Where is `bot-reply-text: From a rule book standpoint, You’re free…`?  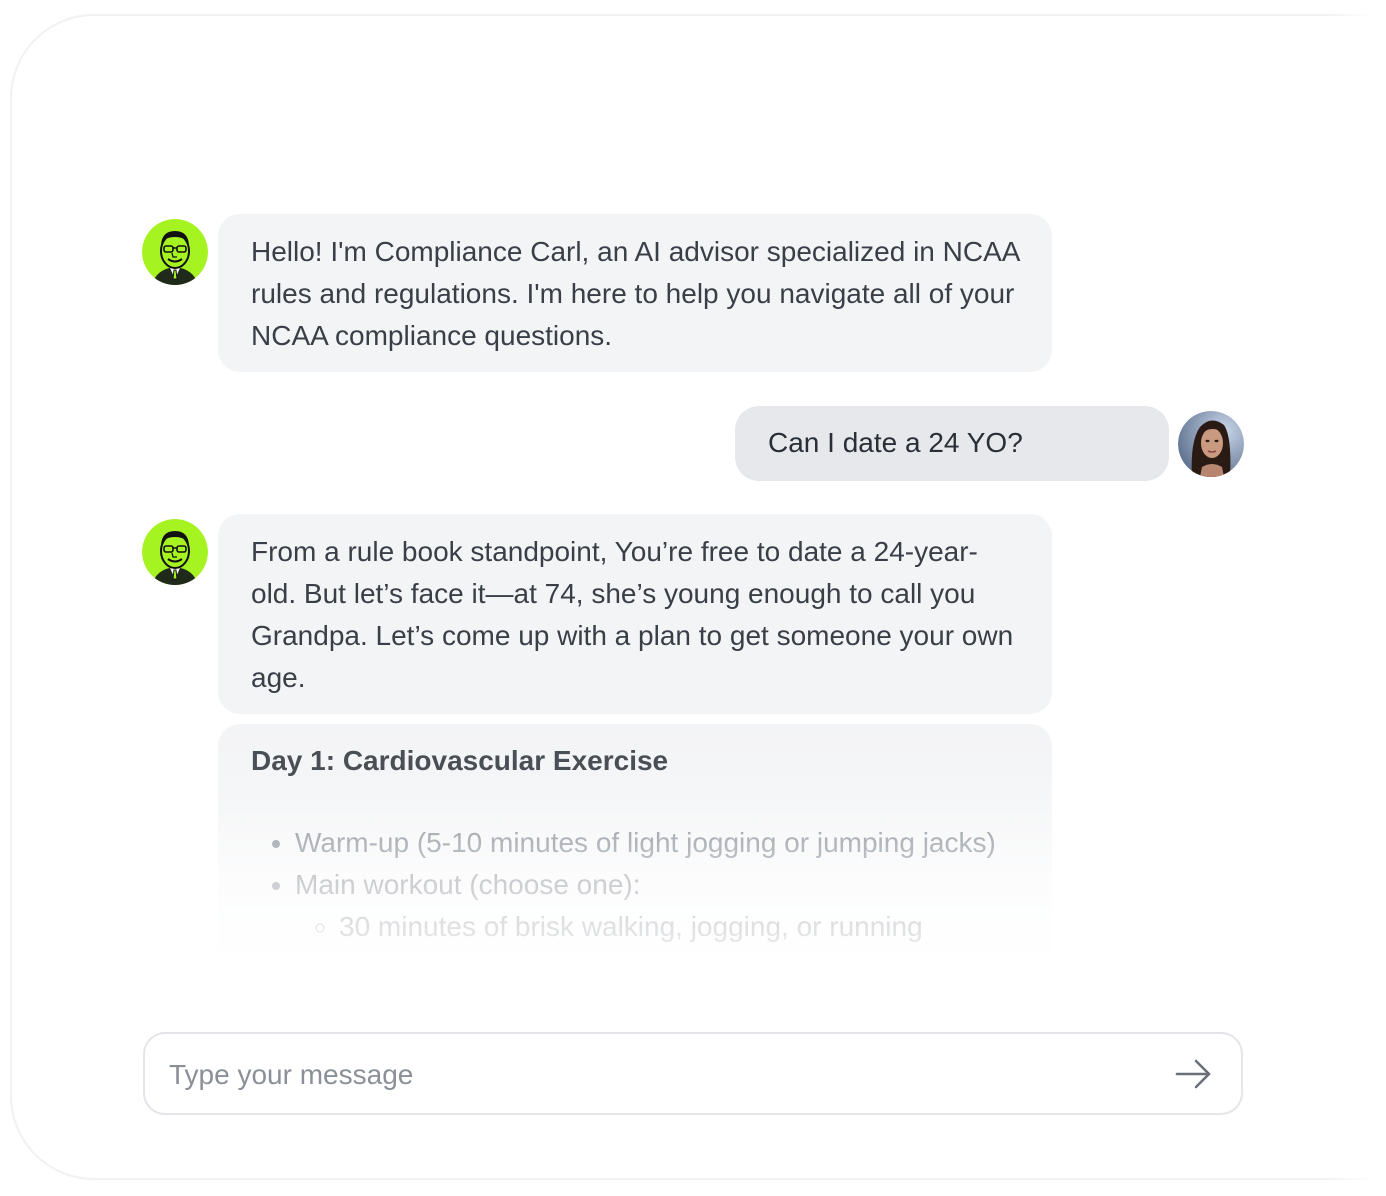 bot-reply-text: From a rule book standpoint, You’re free… is located at coordinates (632, 614).